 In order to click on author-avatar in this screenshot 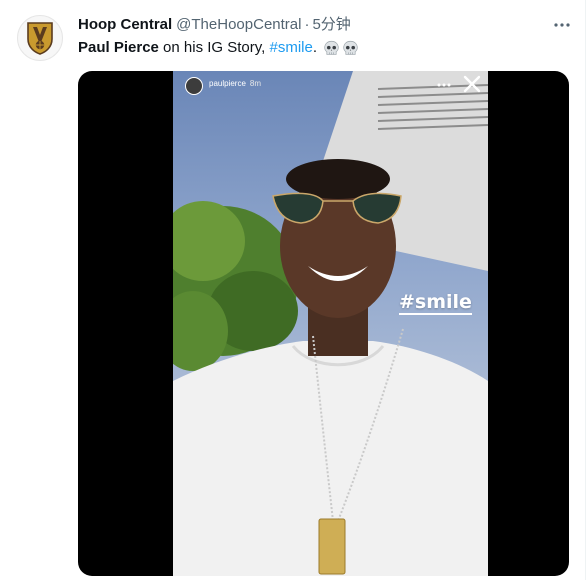, I will do `click(40, 38)`.